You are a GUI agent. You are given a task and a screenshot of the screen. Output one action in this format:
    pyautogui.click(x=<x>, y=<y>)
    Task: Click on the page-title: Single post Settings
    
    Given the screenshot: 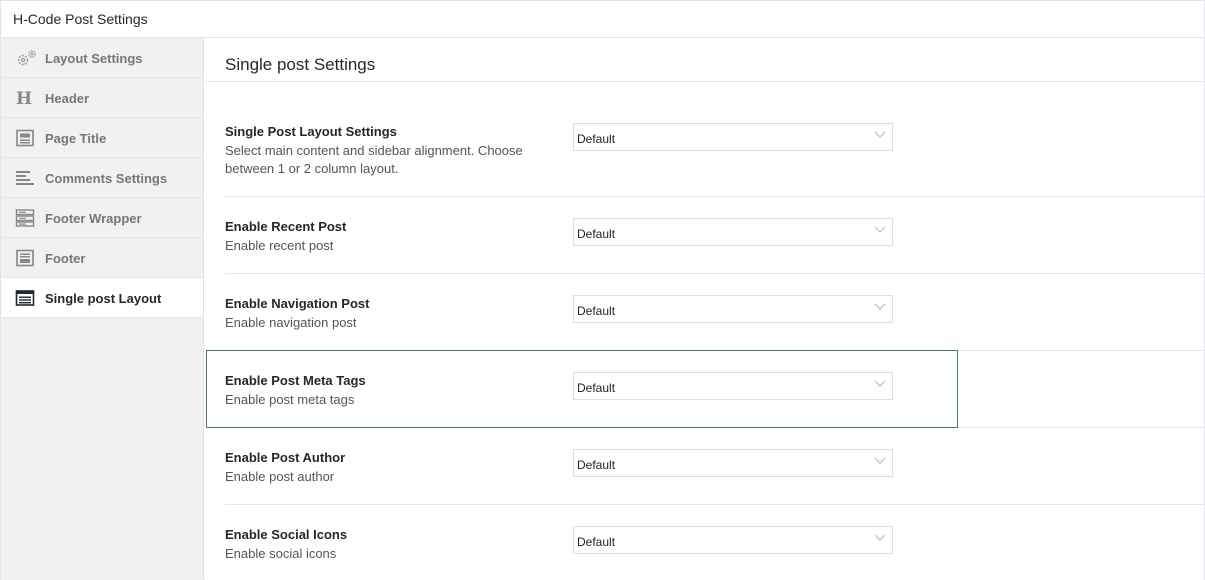 What is the action you would take?
    pyautogui.click(x=300, y=64)
    